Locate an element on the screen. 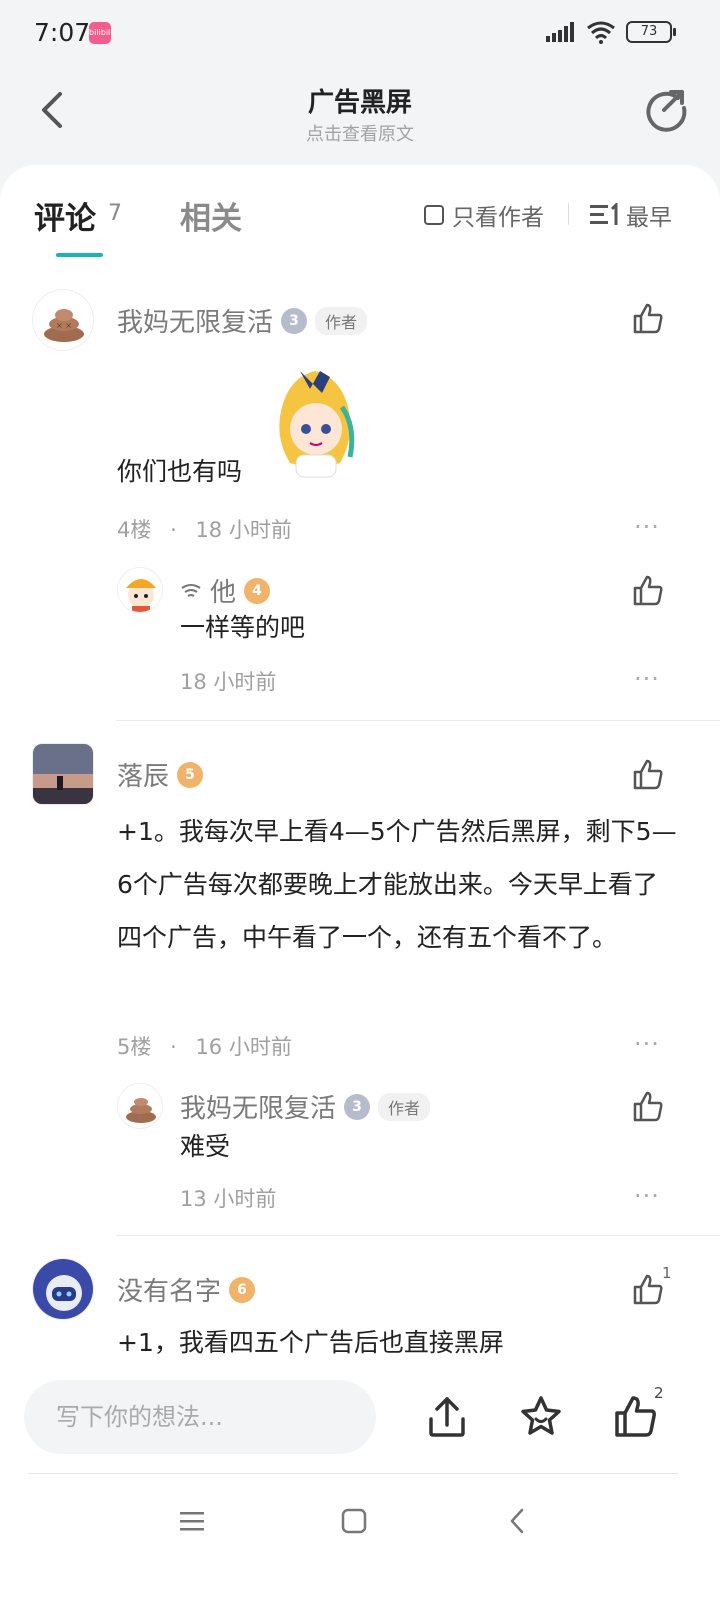 This screenshot has height=1600, width=720. system-nav-bar is located at coordinates (360, 1539).